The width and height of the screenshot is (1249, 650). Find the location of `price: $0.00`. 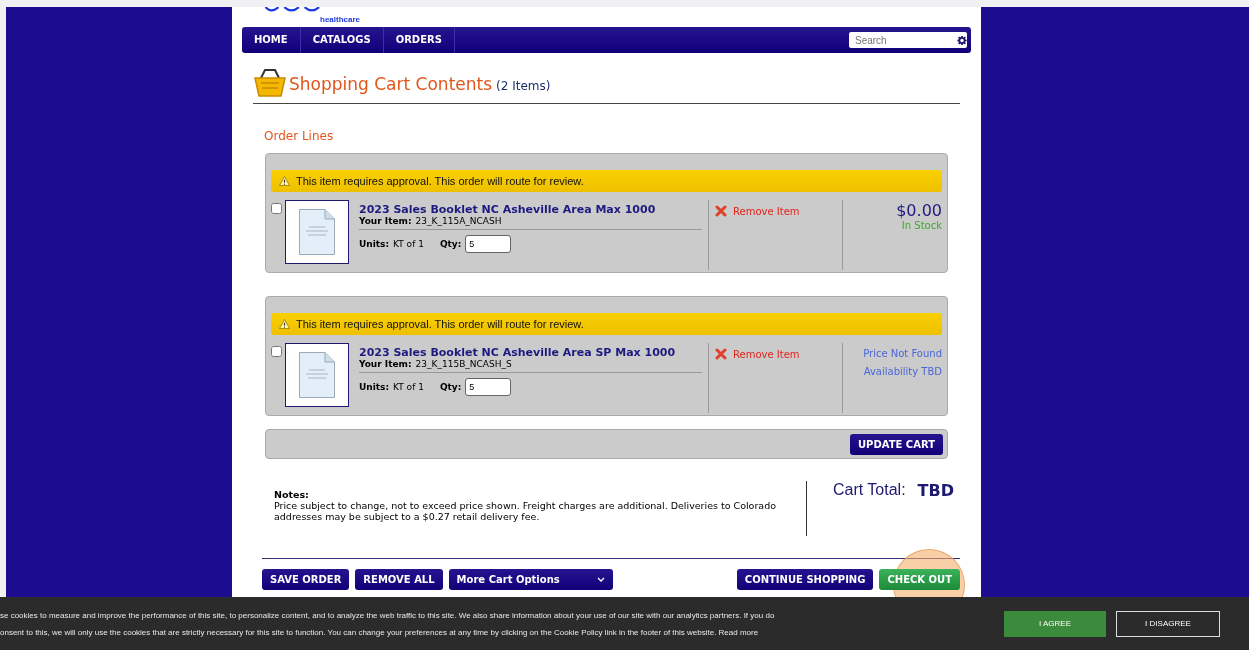

price: $0.00 is located at coordinates (918, 210).